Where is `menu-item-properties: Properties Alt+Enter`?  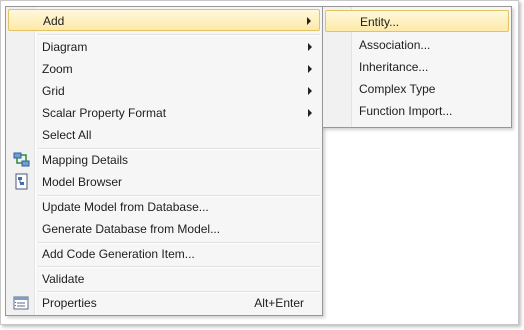
menu-item-properties: Properties Alt+Enter is located at coordinates (164, 303).